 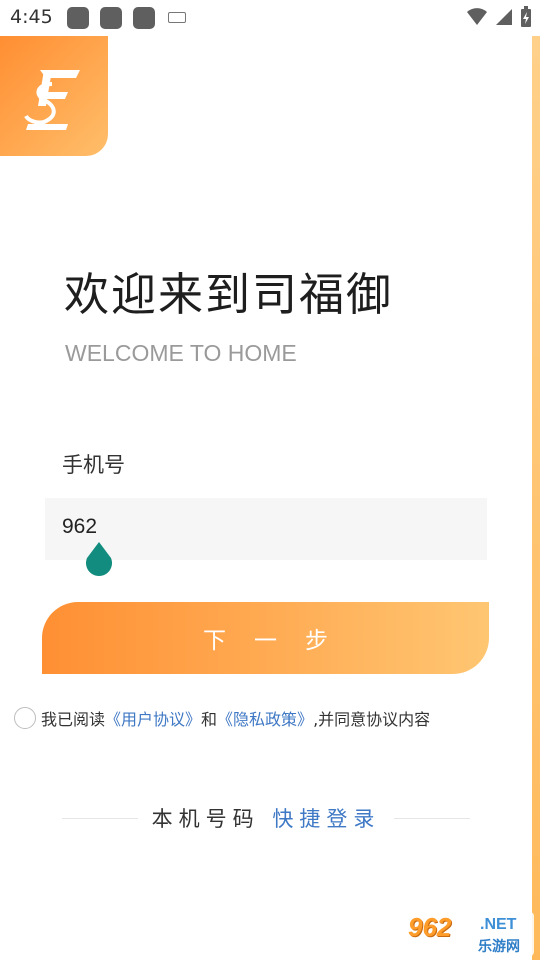 I want to click on welcome-subtitle: WELCOME TO HOME, so click(x=181, y=353).